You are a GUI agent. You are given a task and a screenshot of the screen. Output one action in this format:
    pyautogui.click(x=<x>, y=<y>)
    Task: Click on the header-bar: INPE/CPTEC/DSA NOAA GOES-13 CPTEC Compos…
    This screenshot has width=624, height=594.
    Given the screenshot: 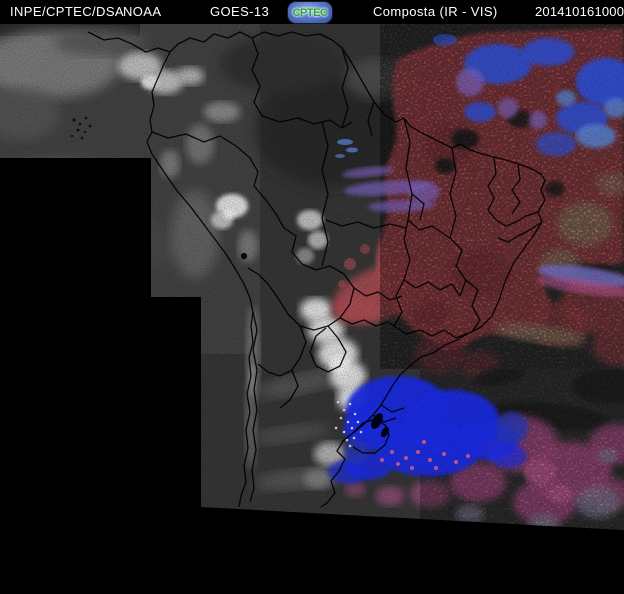 What is the action you would take?
    pyautogui.click(x=312, y=12)
    